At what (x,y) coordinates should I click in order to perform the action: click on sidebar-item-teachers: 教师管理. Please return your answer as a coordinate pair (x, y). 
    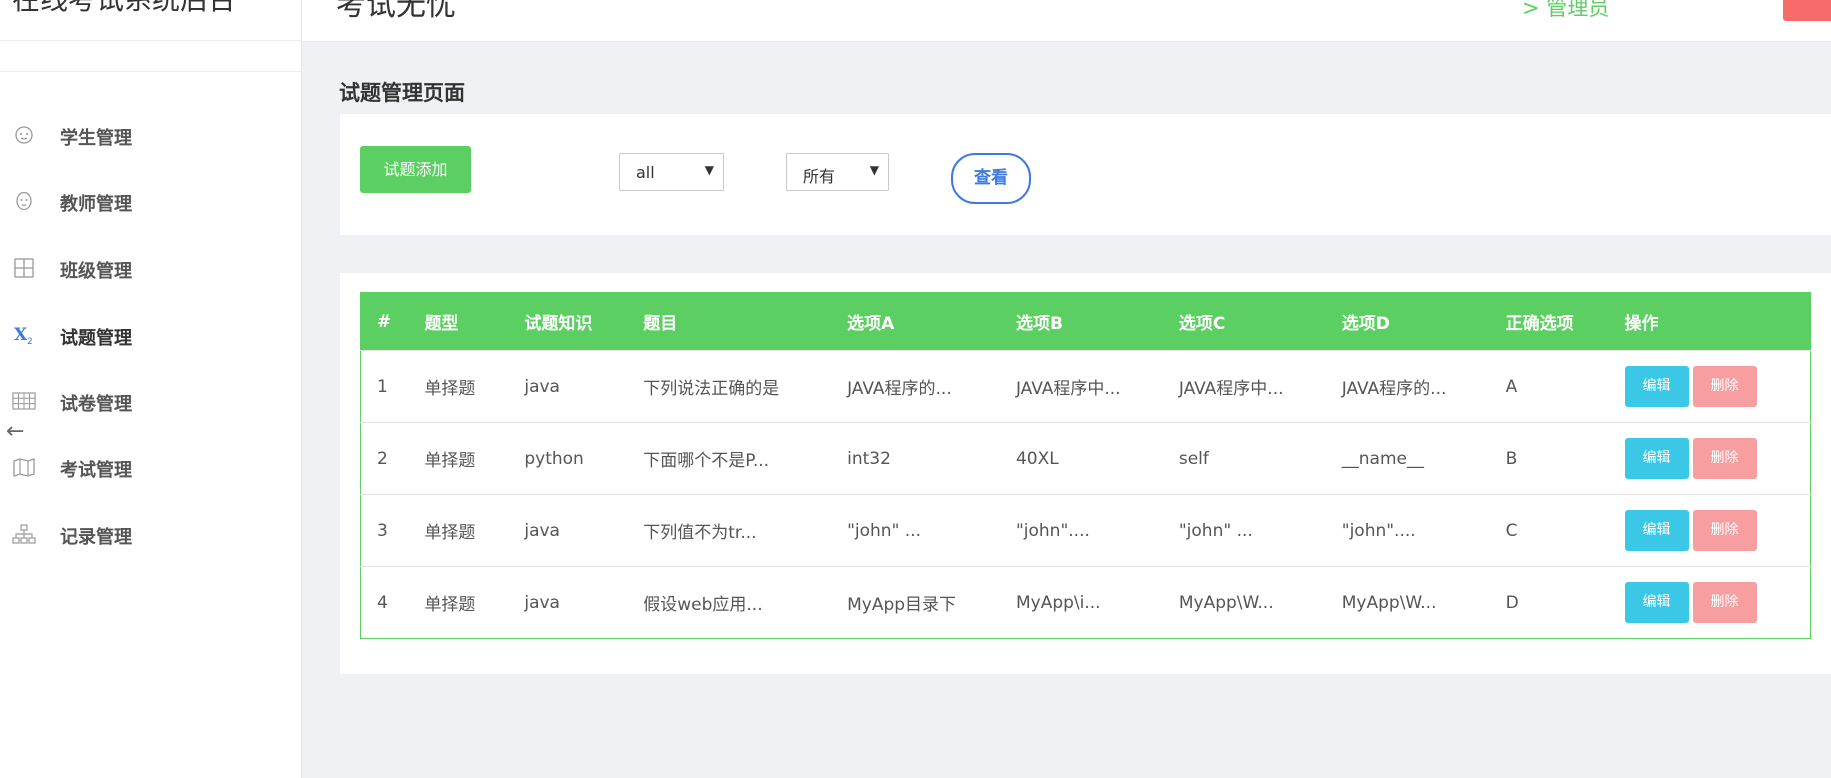
    Looking at the image, I should click on (150, 201).